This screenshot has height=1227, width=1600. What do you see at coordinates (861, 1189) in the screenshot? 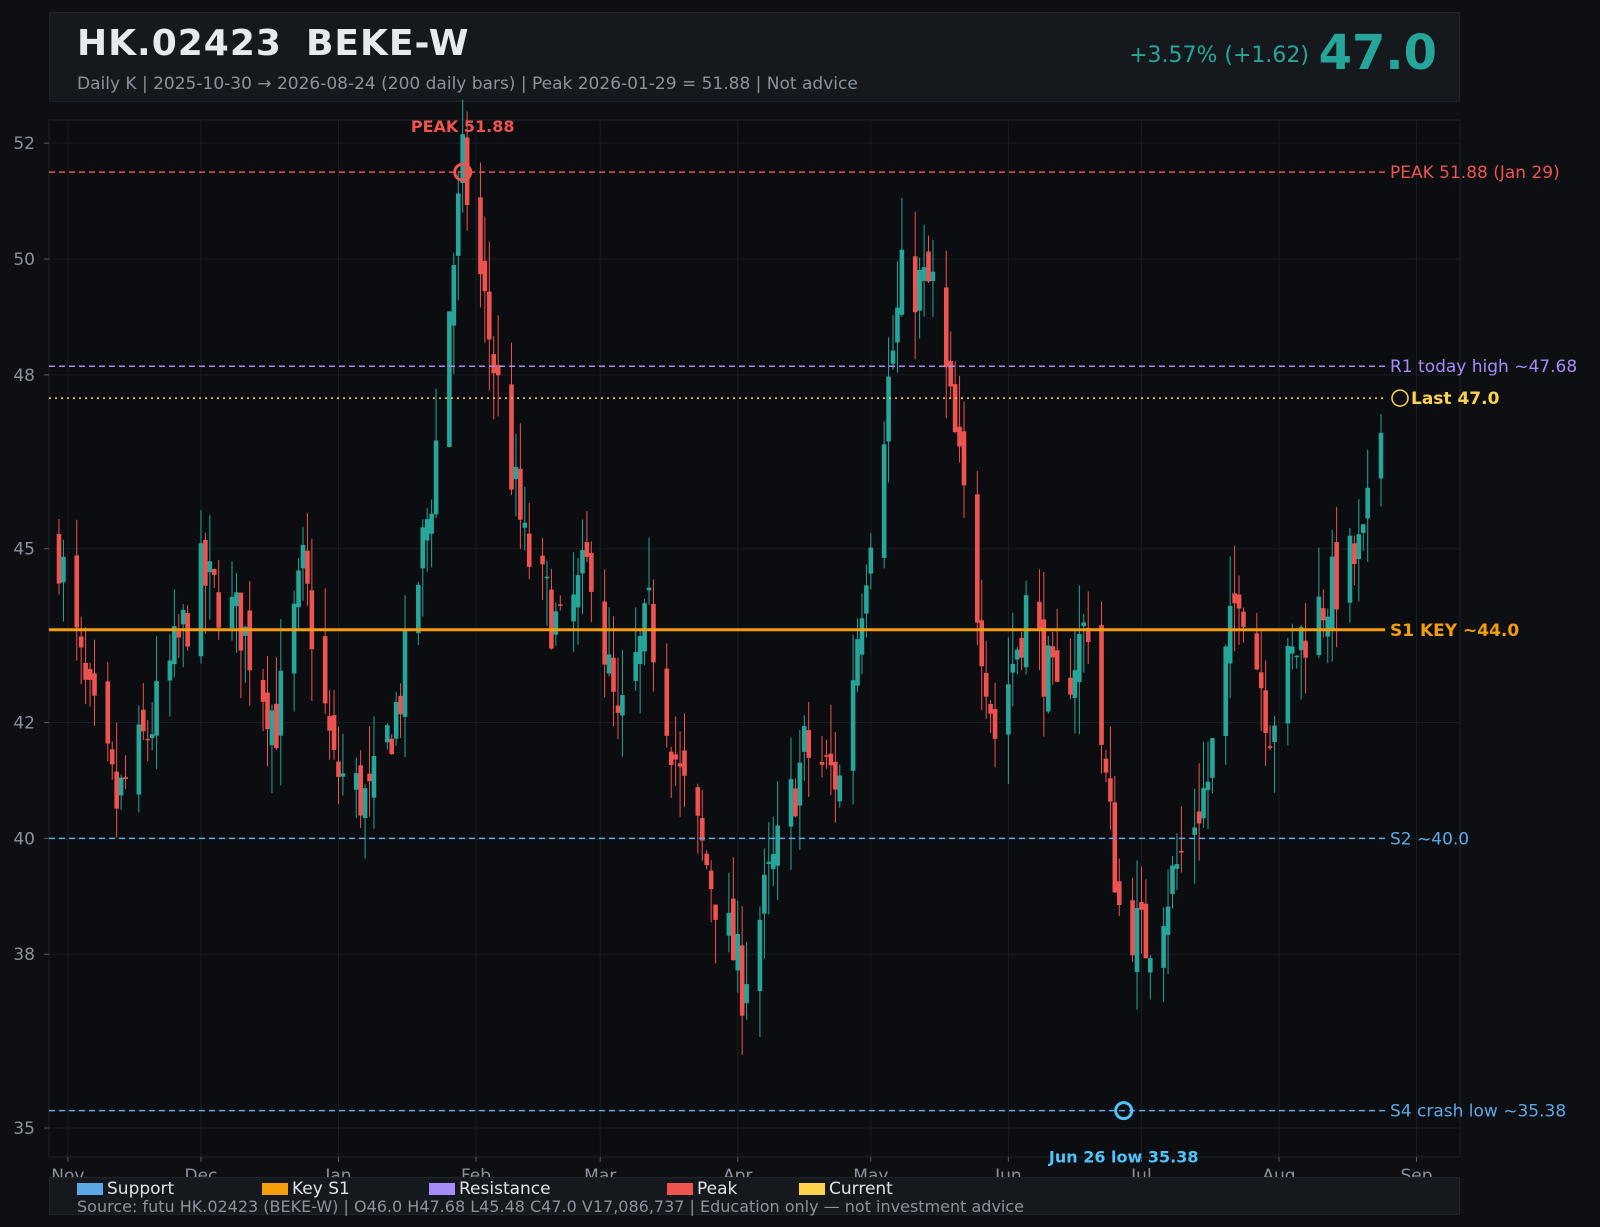
I see `legend-label: Current` at bounding box center [861, 1189].